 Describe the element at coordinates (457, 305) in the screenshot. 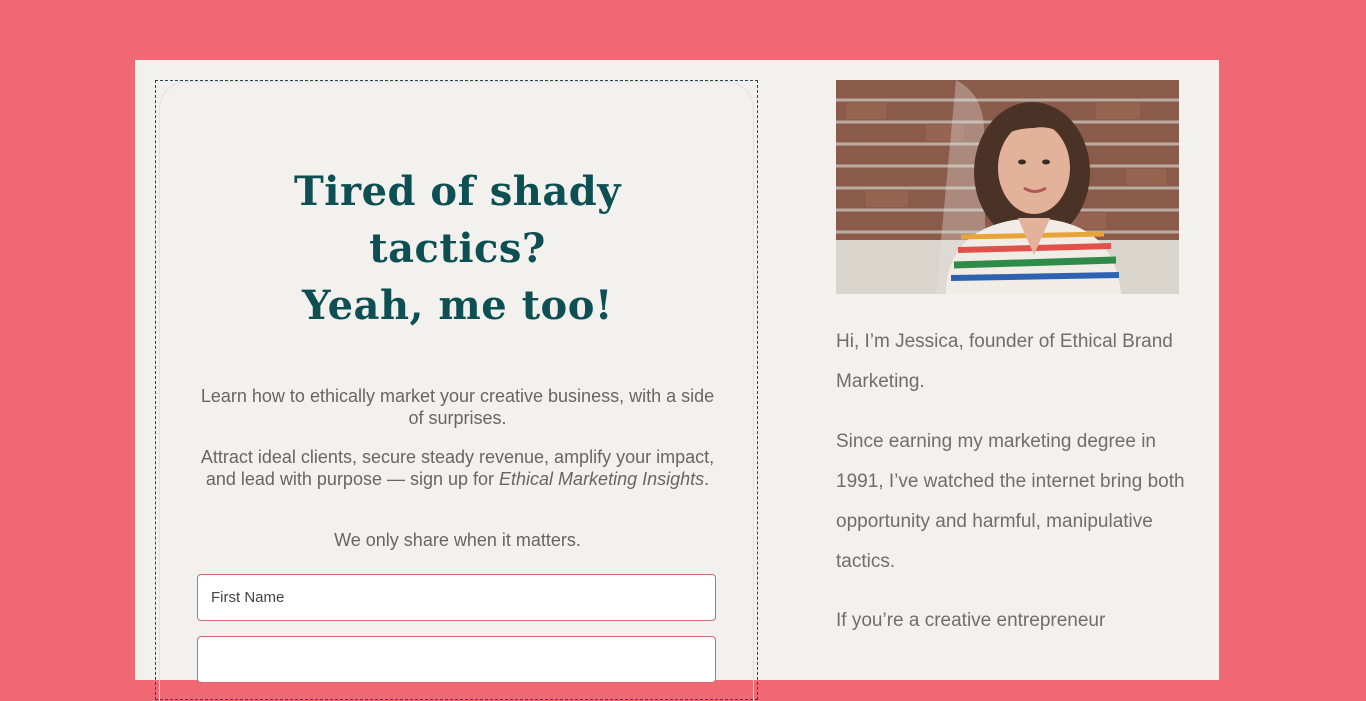

I see `headline-line: Yeah, me too!` at that location.